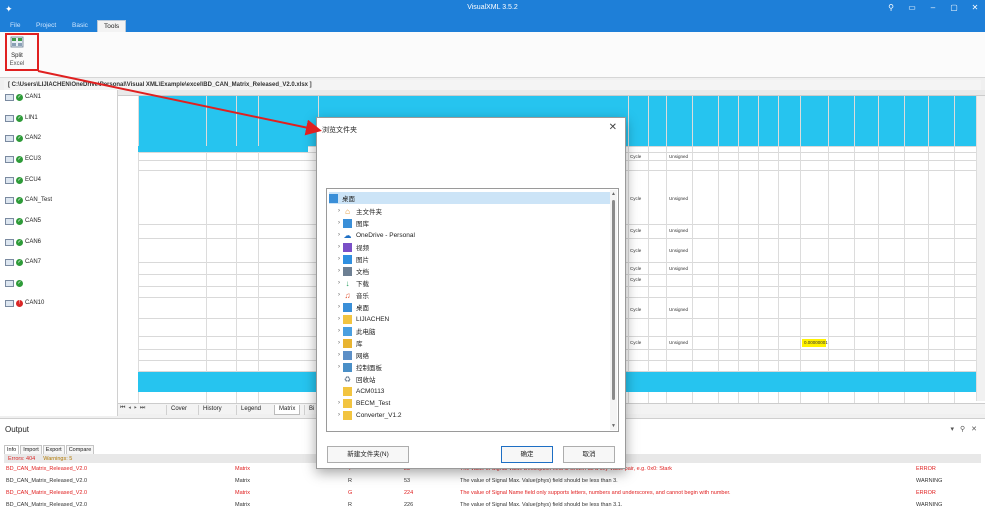  Describe the element at coordinates (358, 367) in the screenshot. I see `folder-item-control-panel: › 控制面板` at that location.